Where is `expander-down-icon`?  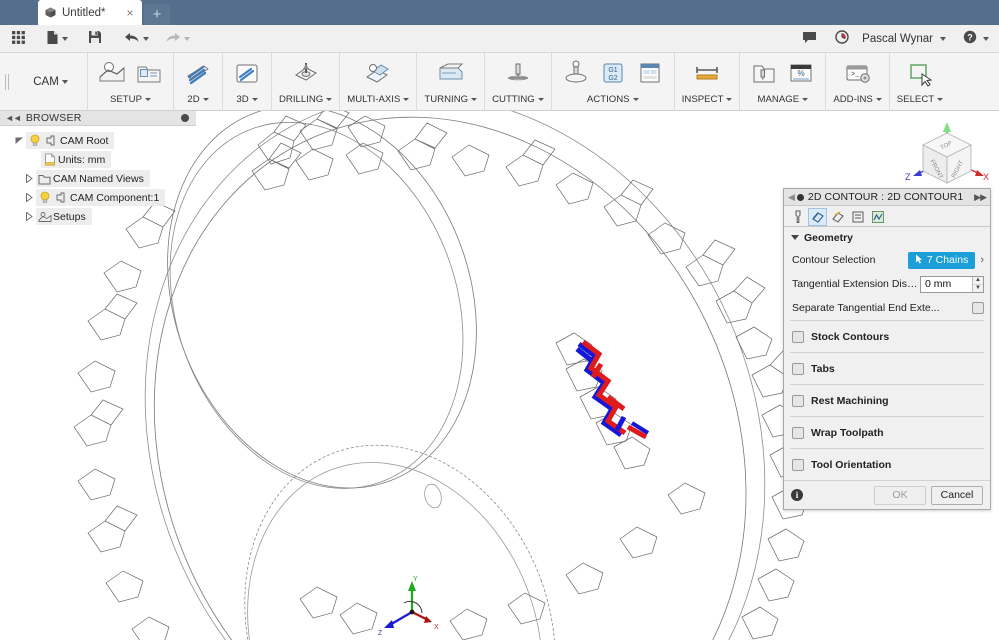 expander-down-icon is located at coordinates (19, 140).